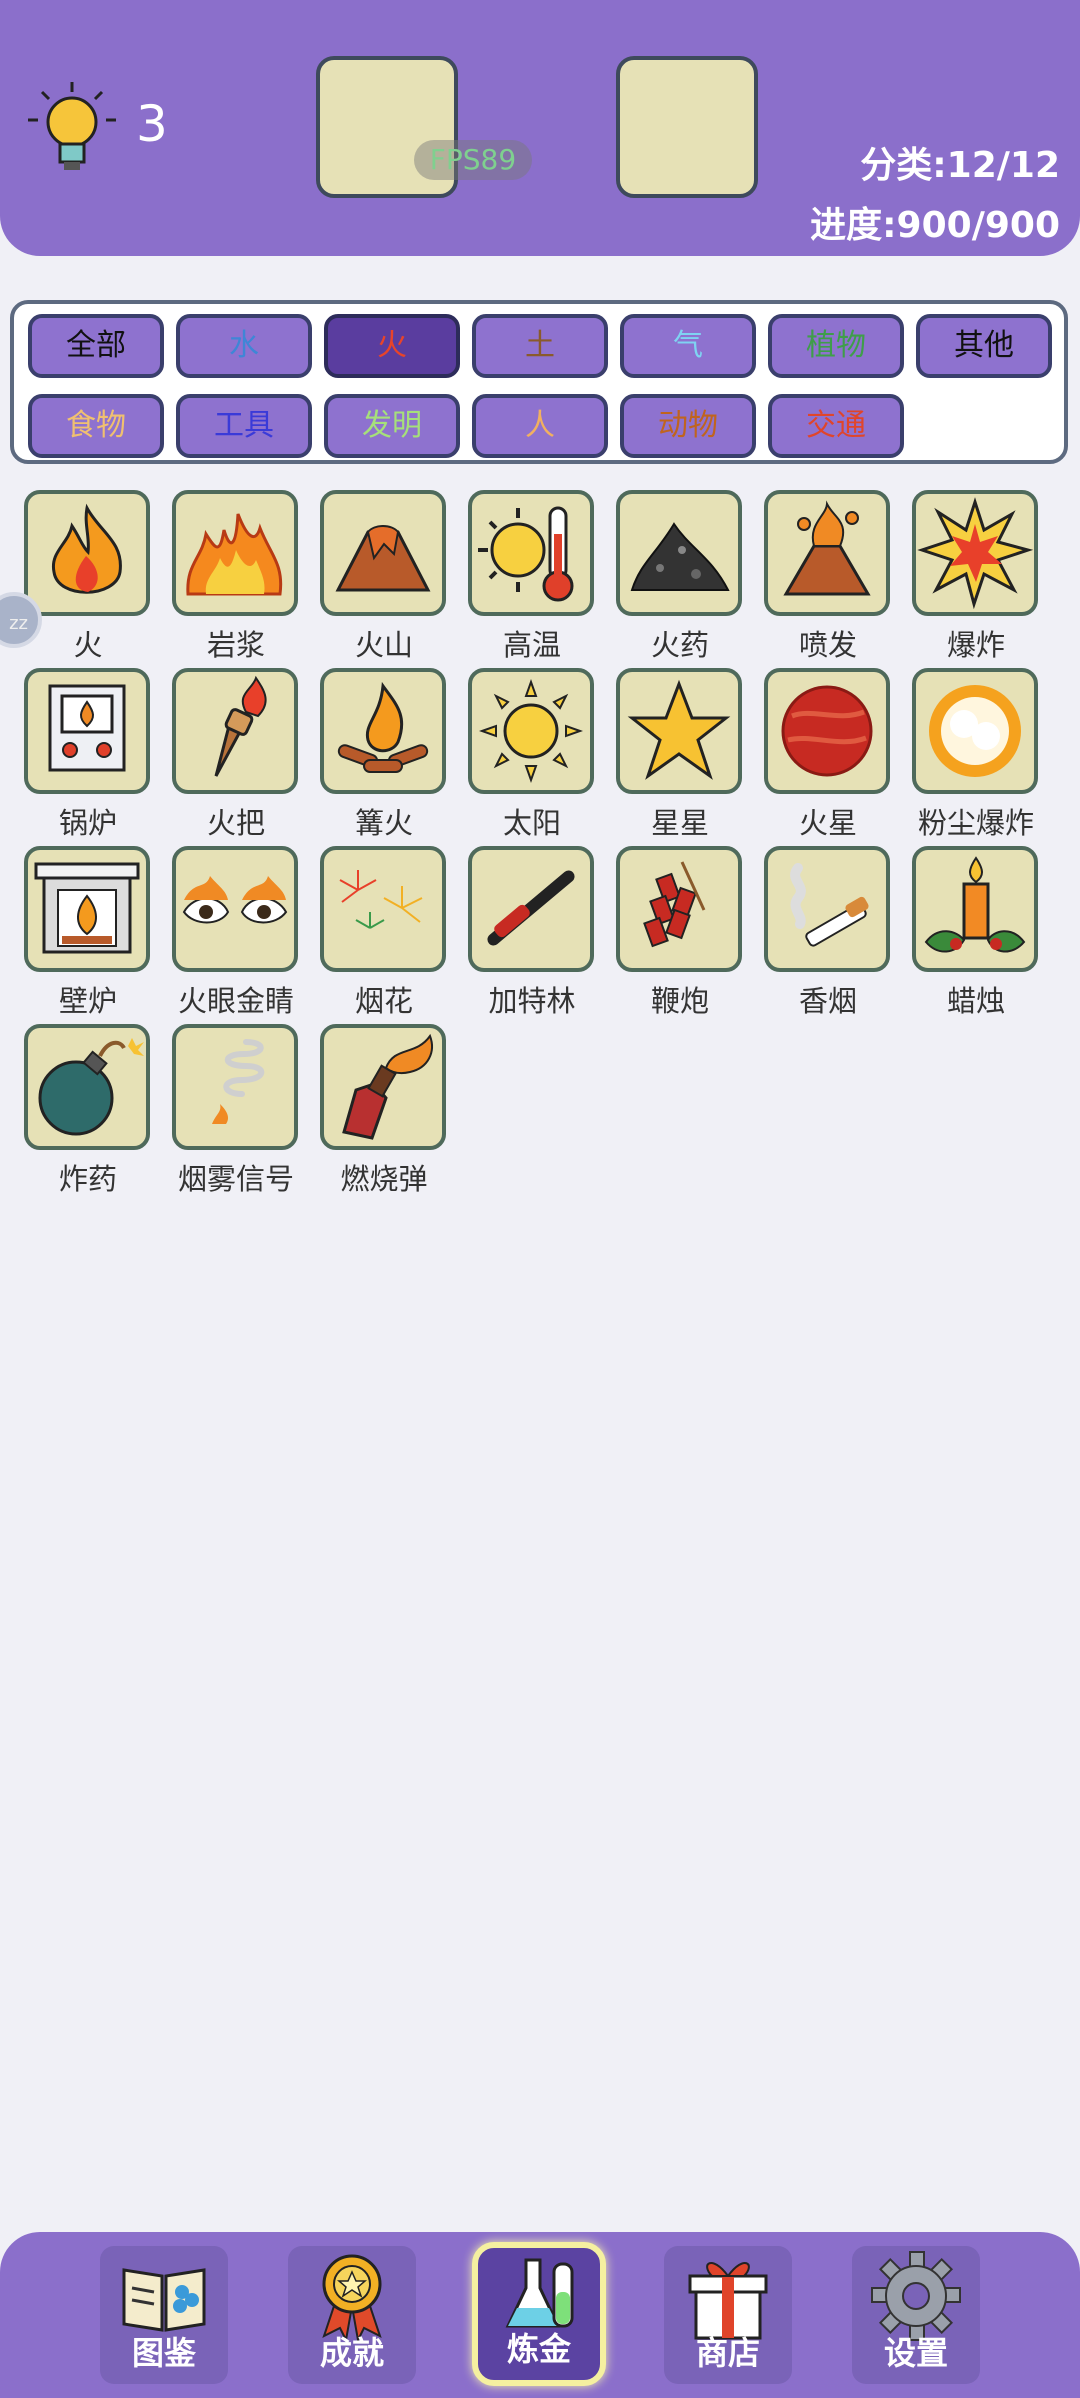 This screenshot has height=2398, width=1080. I want to click on bomb-icon, so click(91, 1087).